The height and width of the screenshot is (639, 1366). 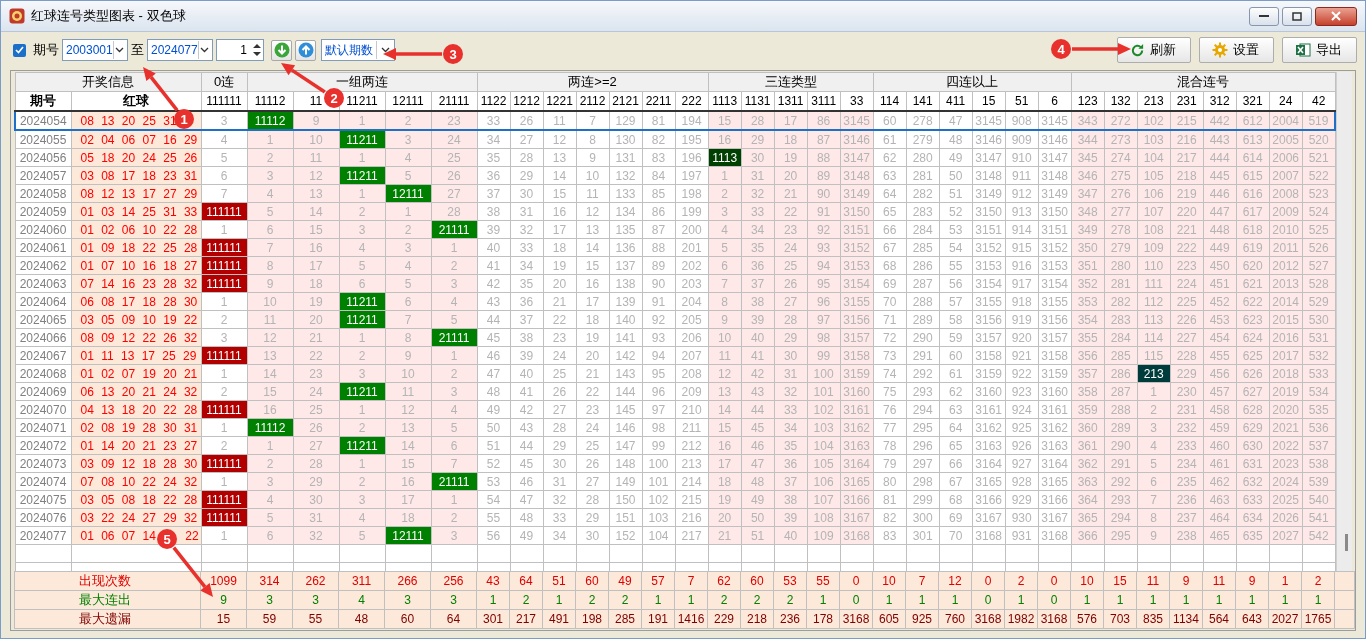 What do you see at coordinates (972, 82) in the screenshot?
I see `group-header: 四连以上` at bounding box center [972, 82].